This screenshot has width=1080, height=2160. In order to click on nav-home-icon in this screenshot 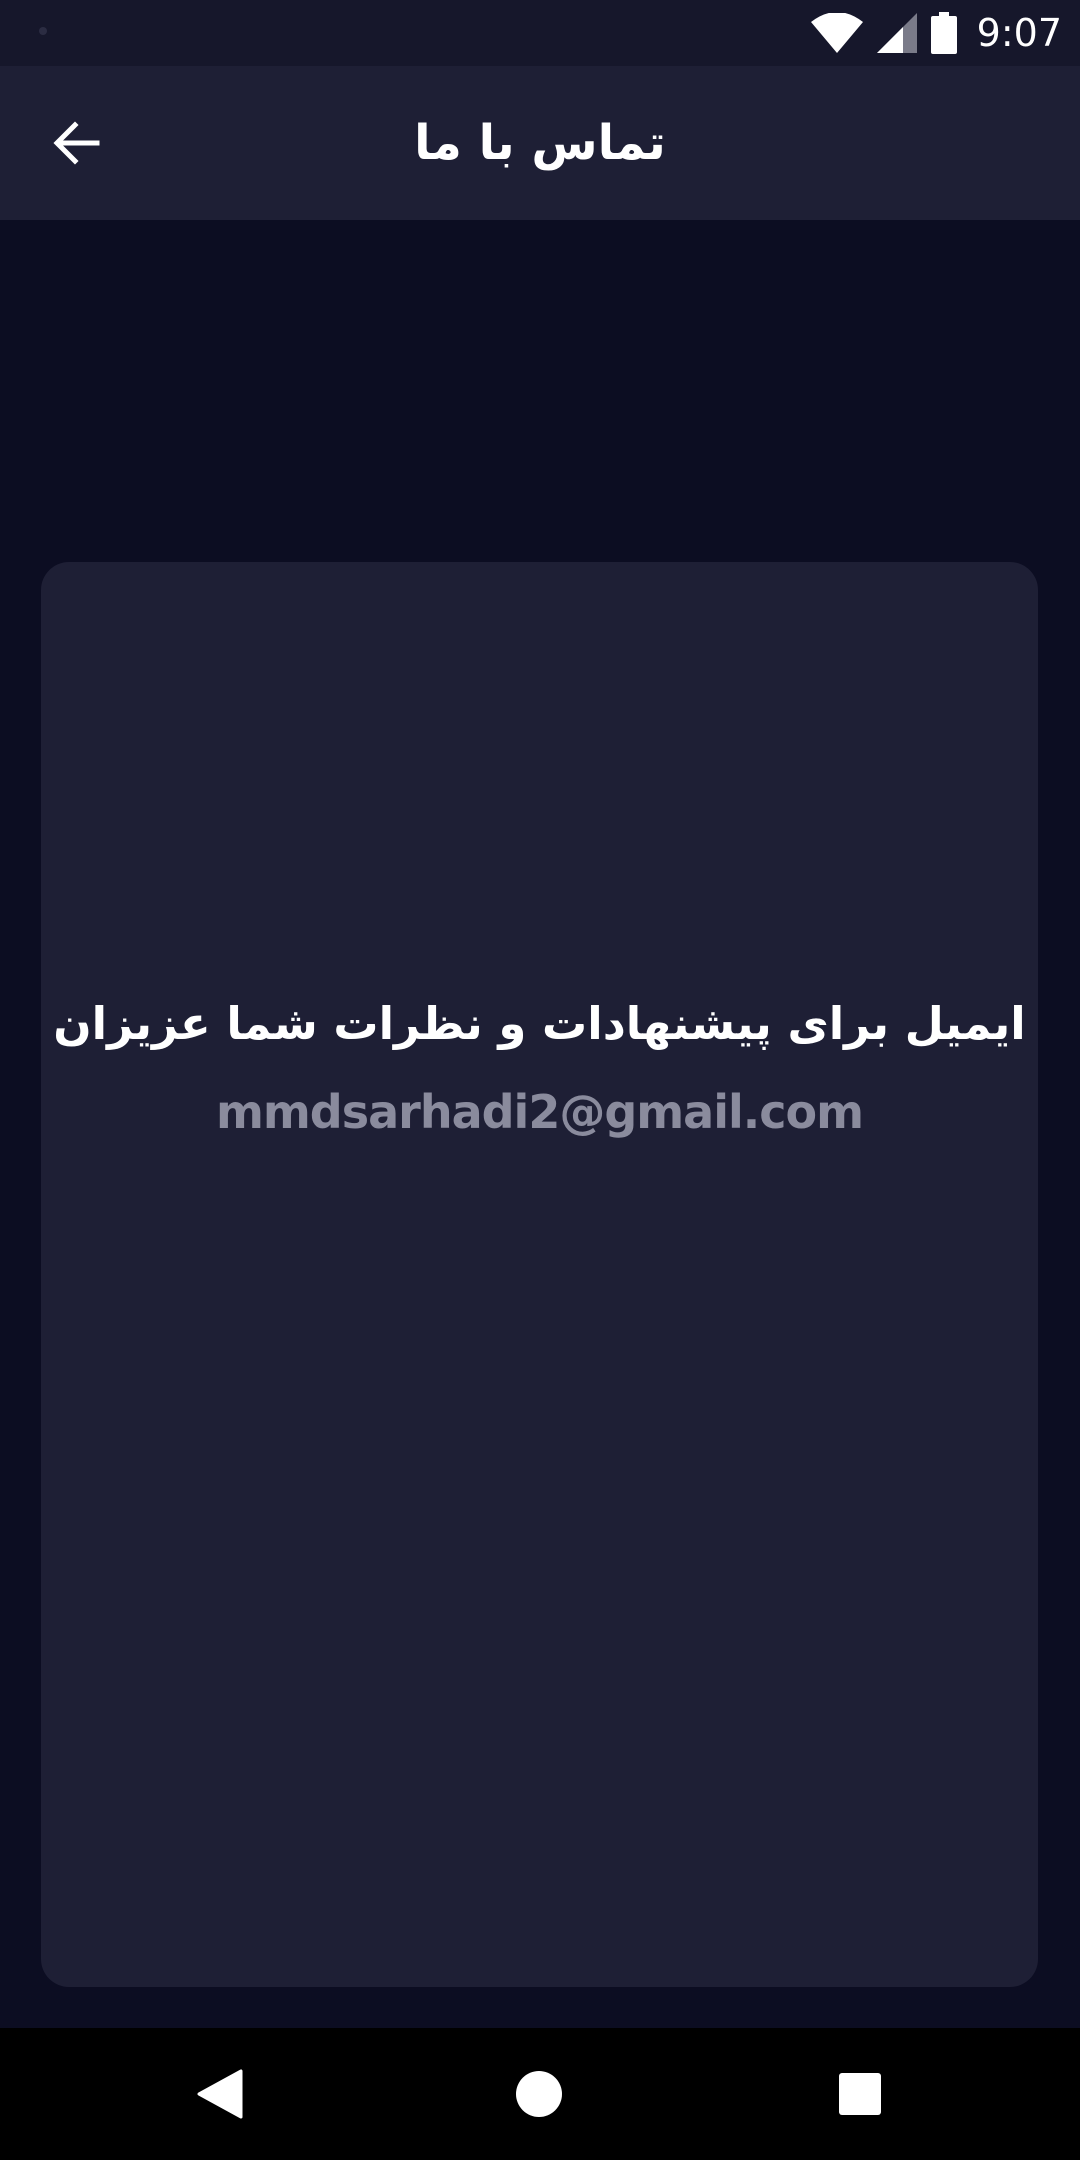, I will do `click(539, 2094)`.